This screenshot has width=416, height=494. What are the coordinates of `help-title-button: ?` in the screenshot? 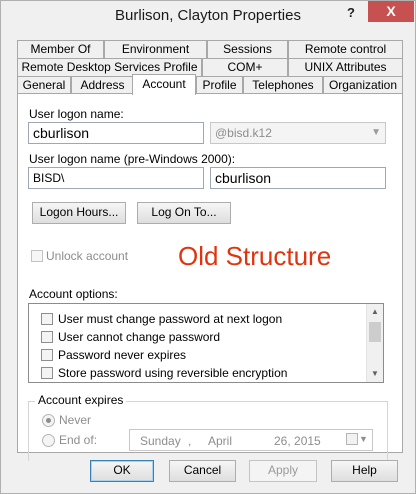 It's located at (351, 13).